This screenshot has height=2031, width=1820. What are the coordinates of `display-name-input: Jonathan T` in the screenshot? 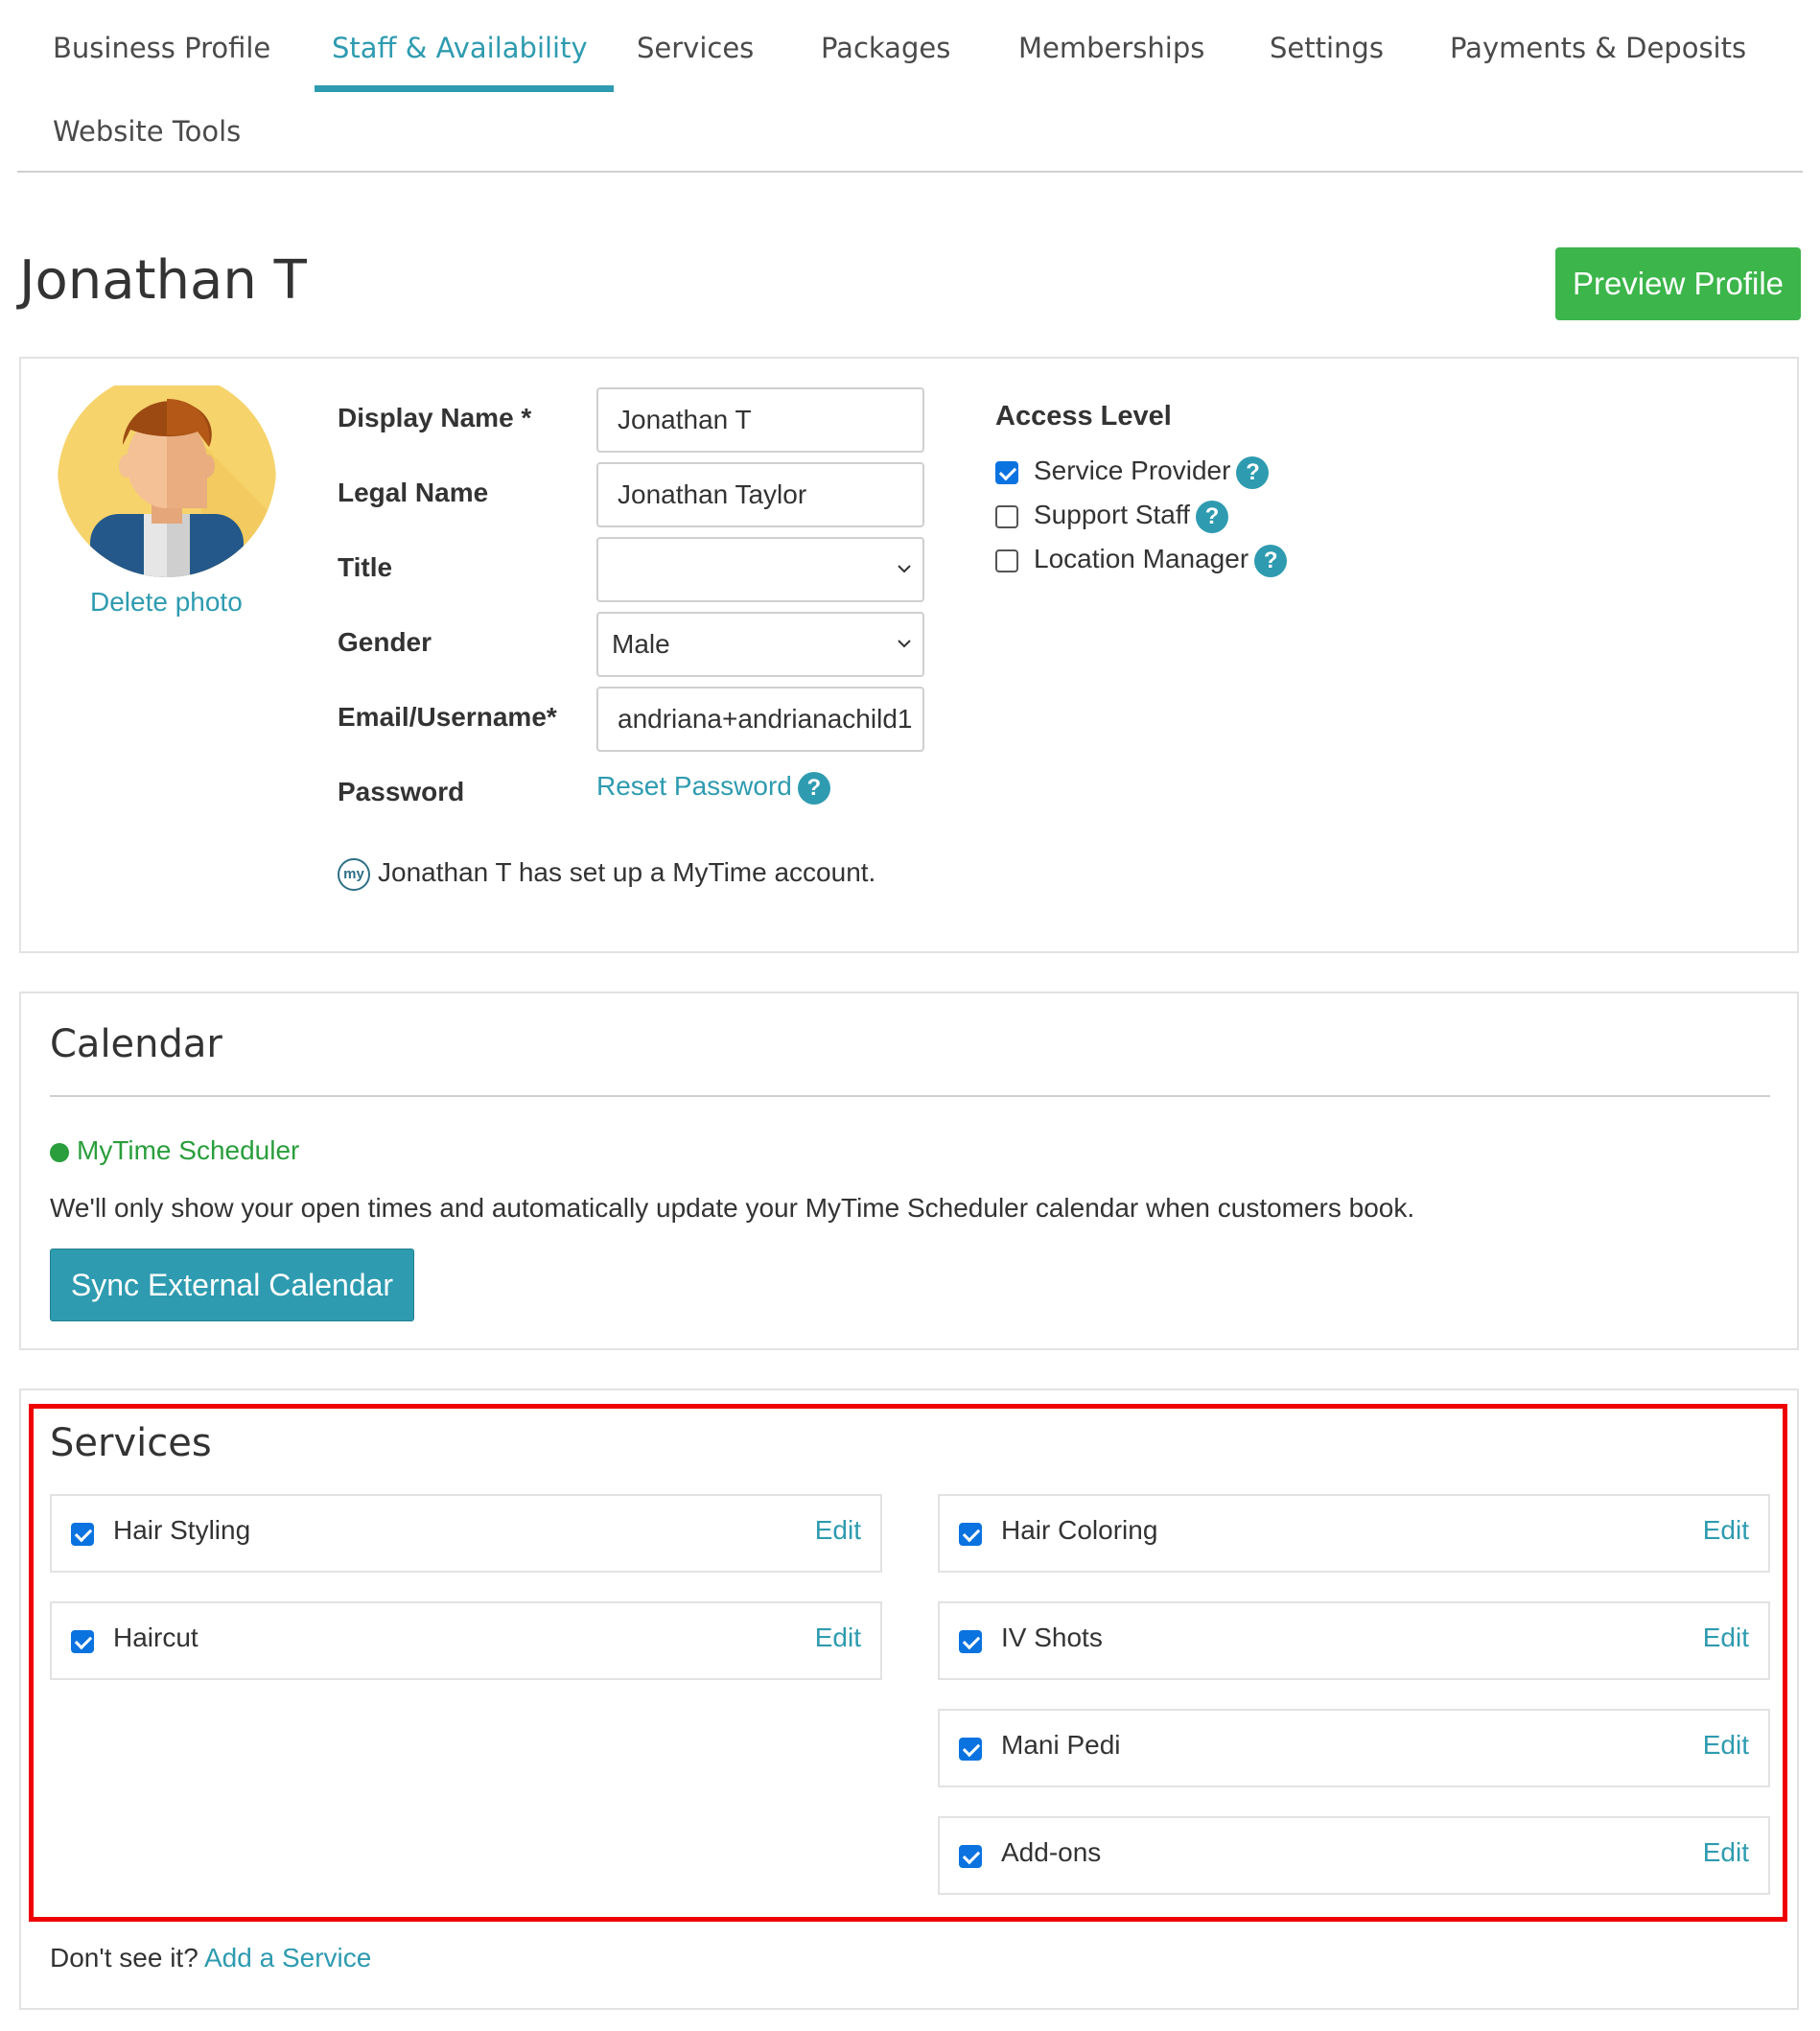 It's located at (760, 420).